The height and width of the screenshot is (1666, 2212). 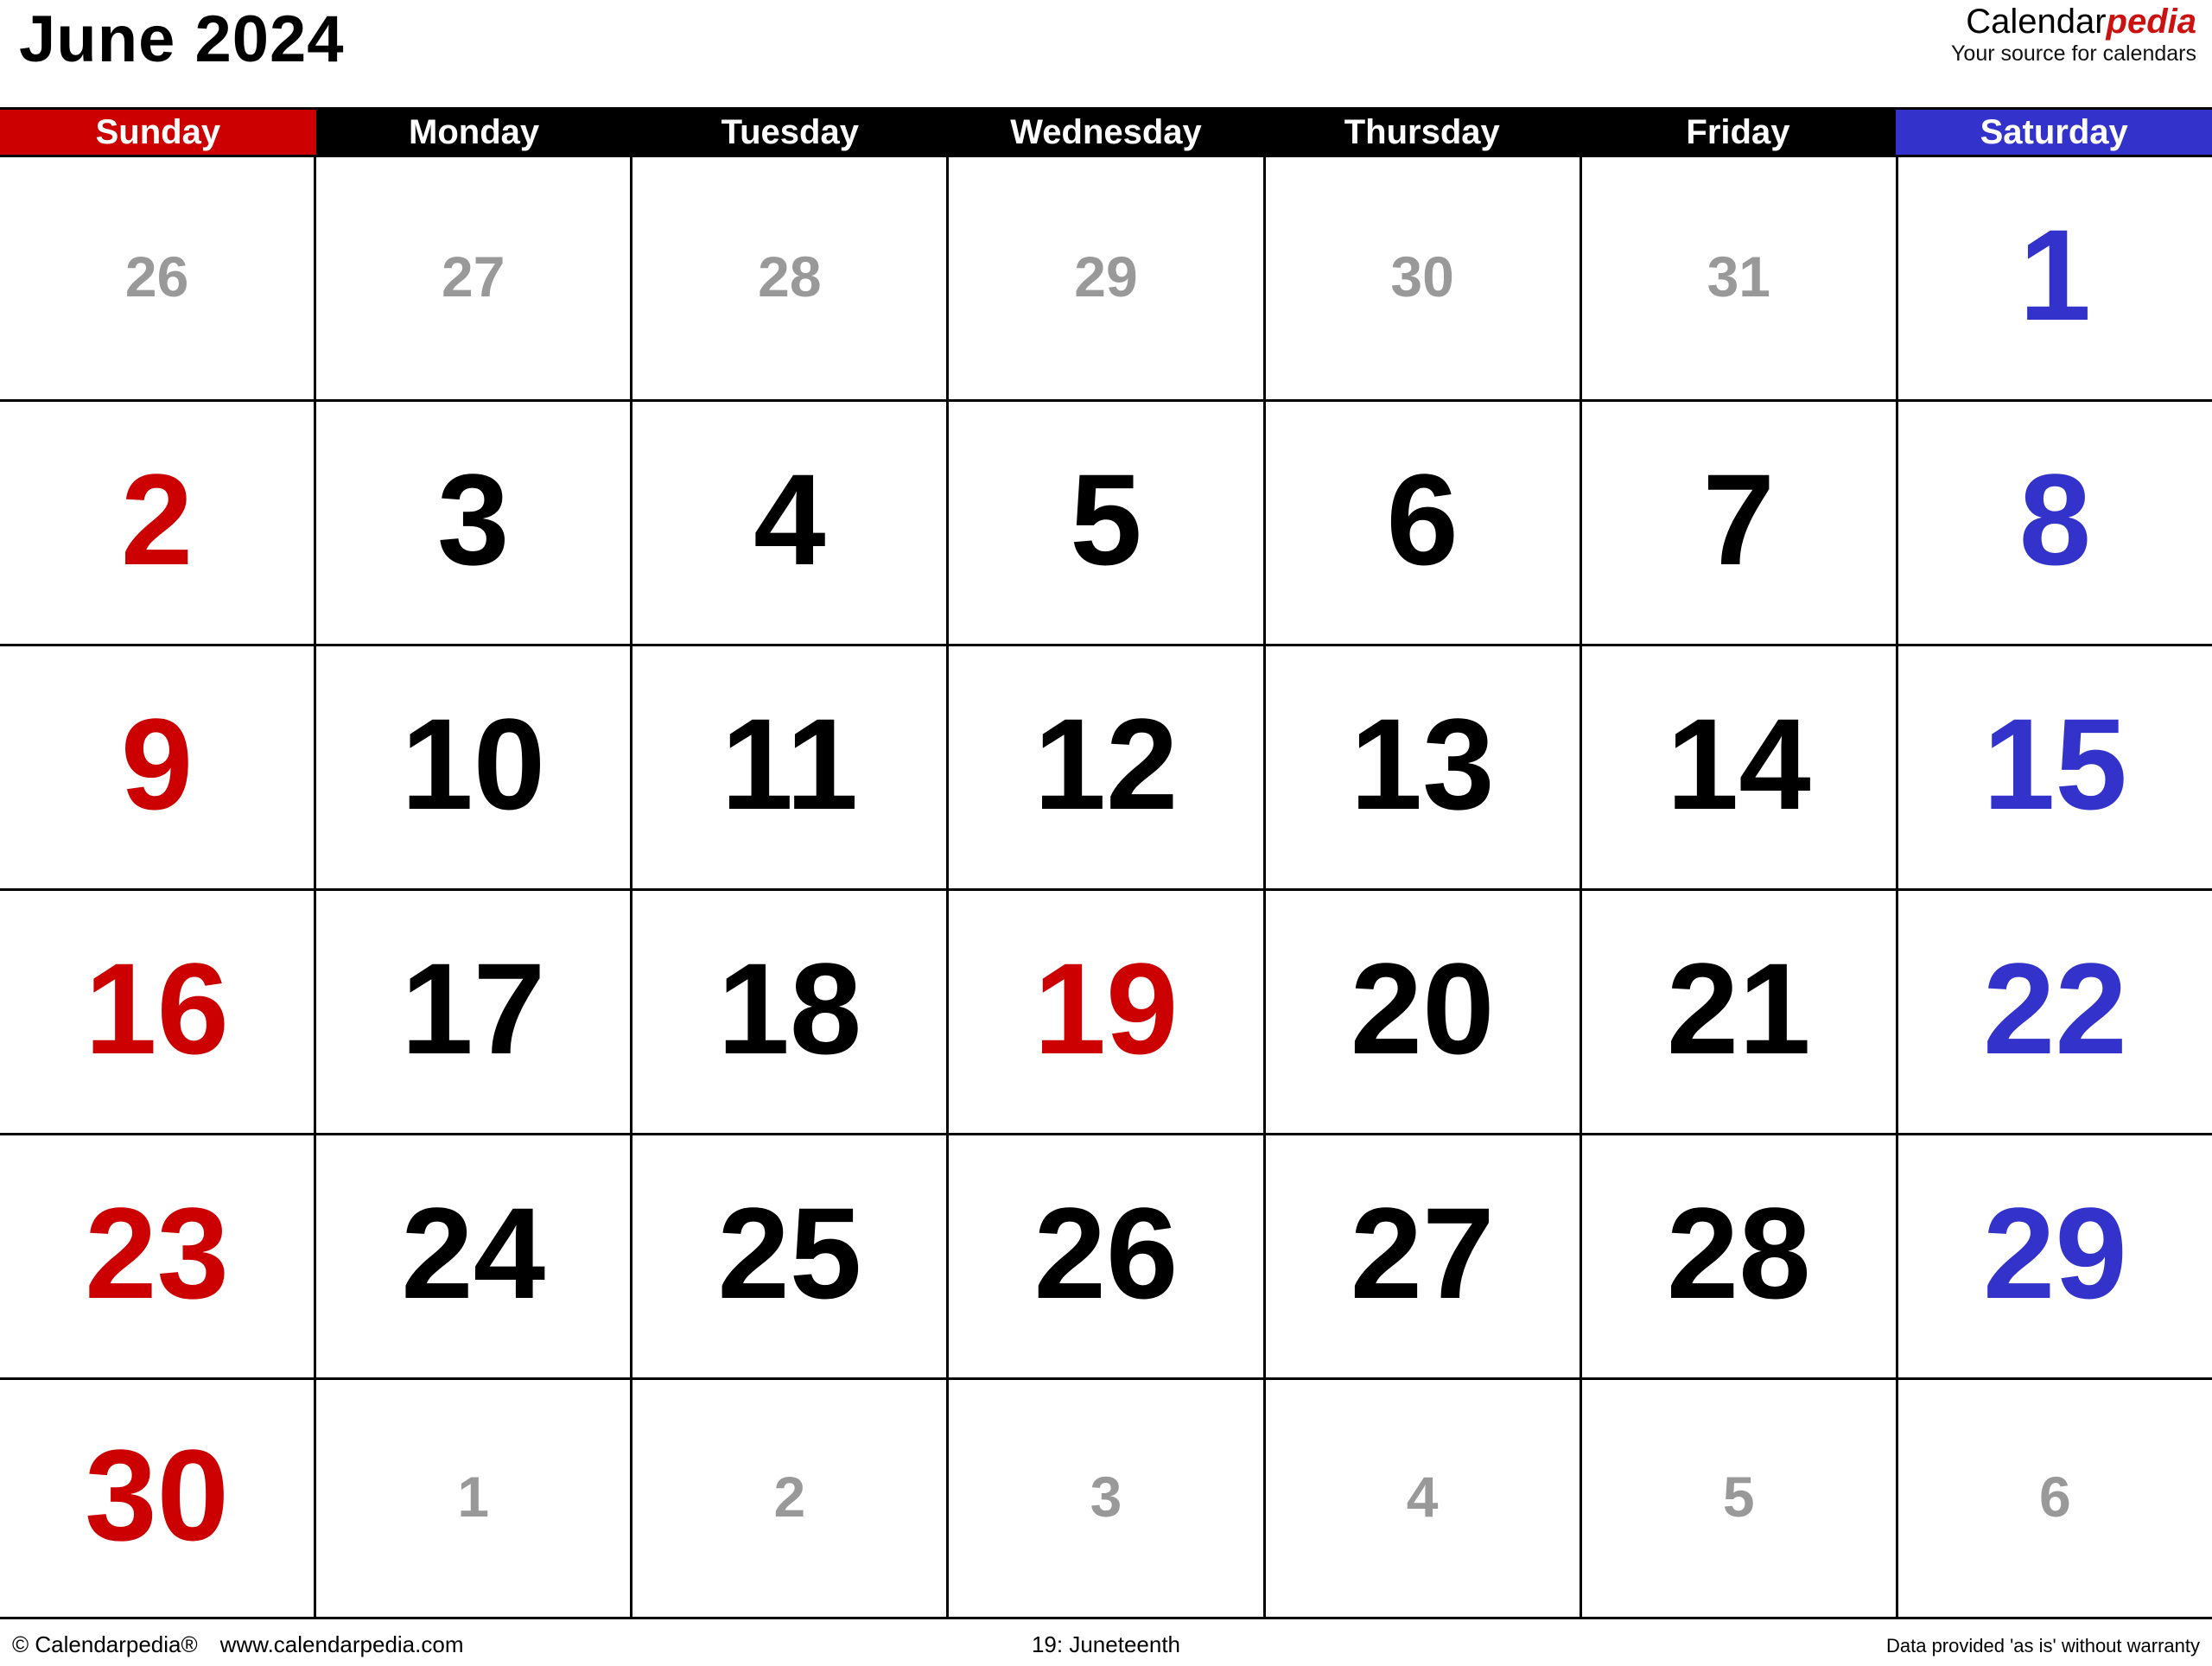 I want to click on day-cell: 10, so click(x=475, y=767).